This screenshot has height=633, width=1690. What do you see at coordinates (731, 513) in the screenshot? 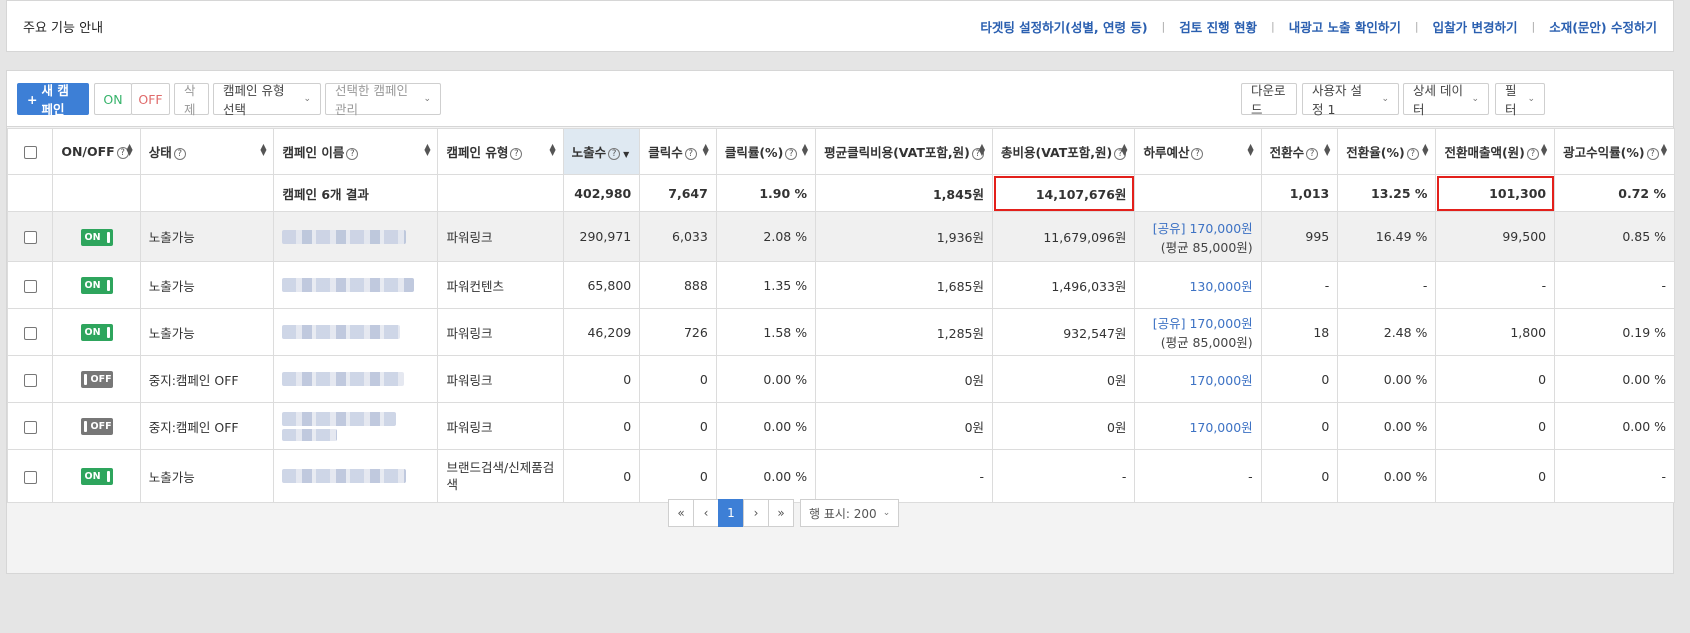
I see `page-1-button: 1` at bounding box center [731, 513].